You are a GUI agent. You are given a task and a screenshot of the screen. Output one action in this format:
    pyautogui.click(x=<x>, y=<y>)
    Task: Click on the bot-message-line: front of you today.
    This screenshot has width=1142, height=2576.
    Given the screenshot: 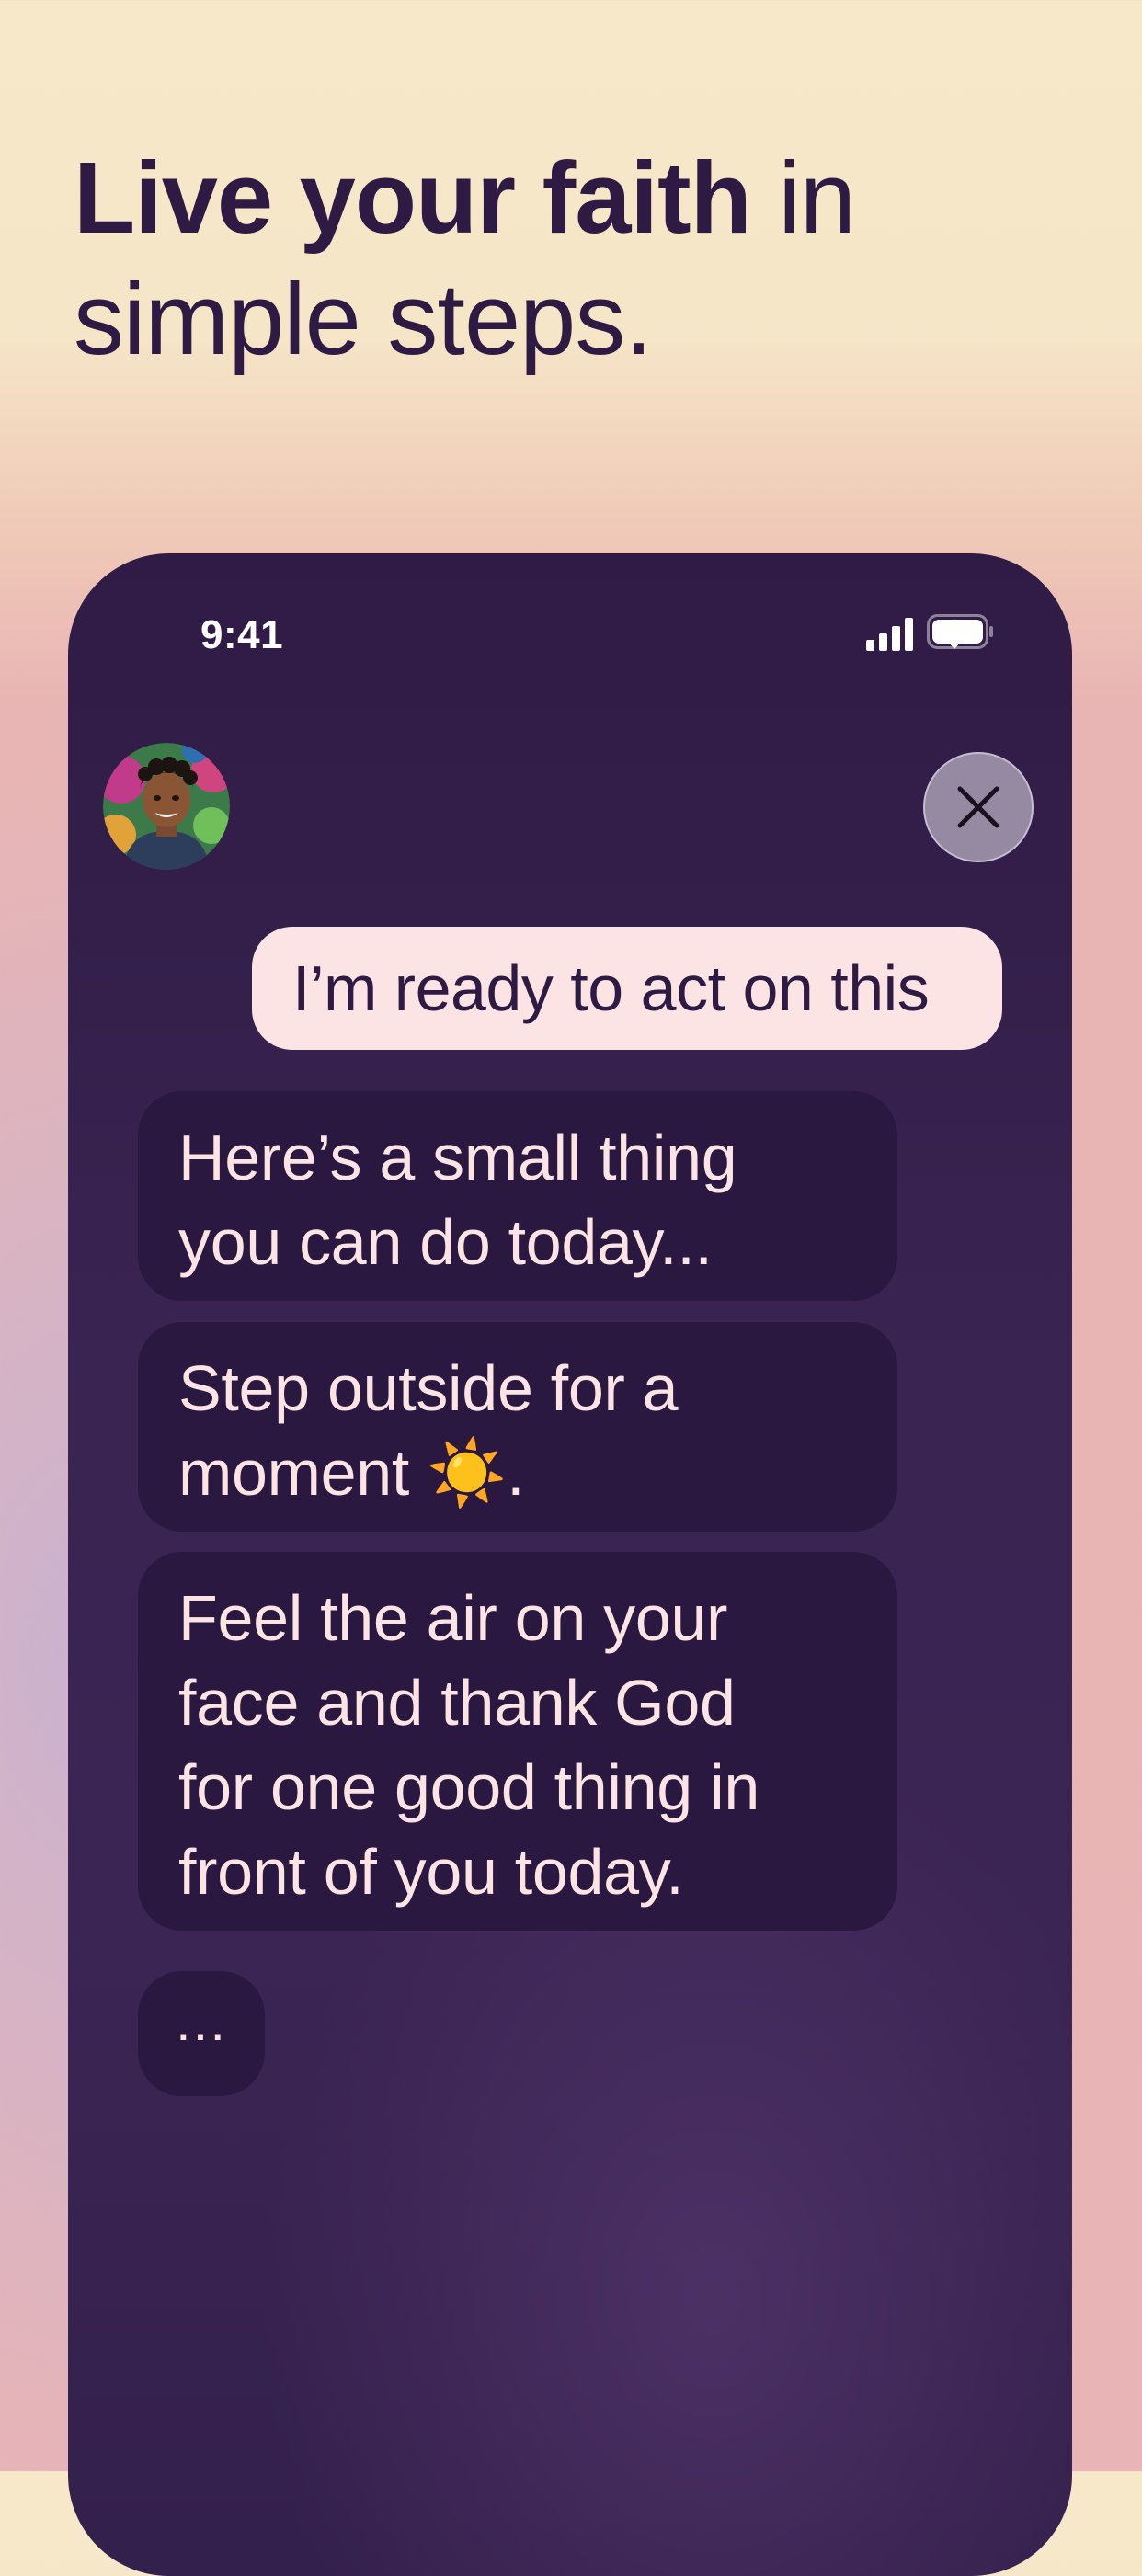 What is the action you would take?
    pyautogui.click(x=431, y=1872)
    